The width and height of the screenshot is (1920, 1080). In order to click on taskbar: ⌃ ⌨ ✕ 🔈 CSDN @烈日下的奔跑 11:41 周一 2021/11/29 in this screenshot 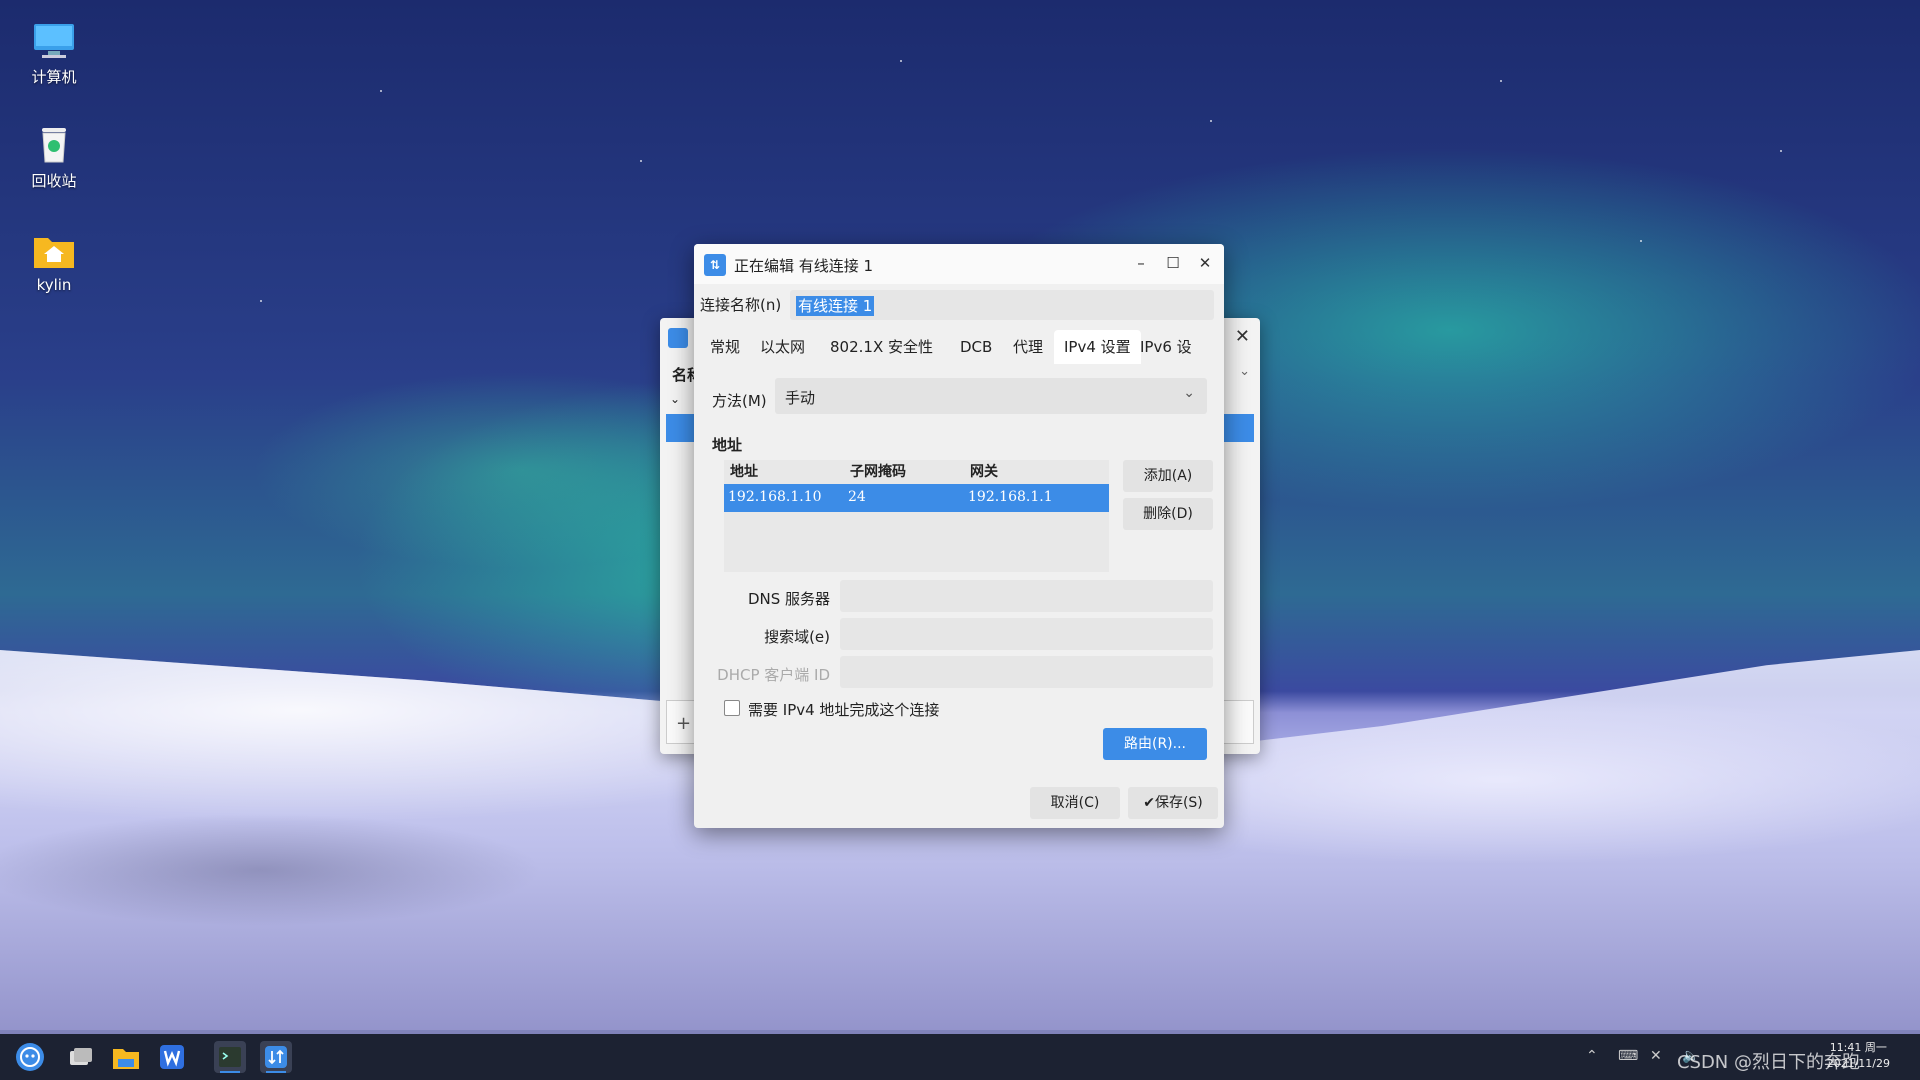, I will do `click(960, 1057)`.